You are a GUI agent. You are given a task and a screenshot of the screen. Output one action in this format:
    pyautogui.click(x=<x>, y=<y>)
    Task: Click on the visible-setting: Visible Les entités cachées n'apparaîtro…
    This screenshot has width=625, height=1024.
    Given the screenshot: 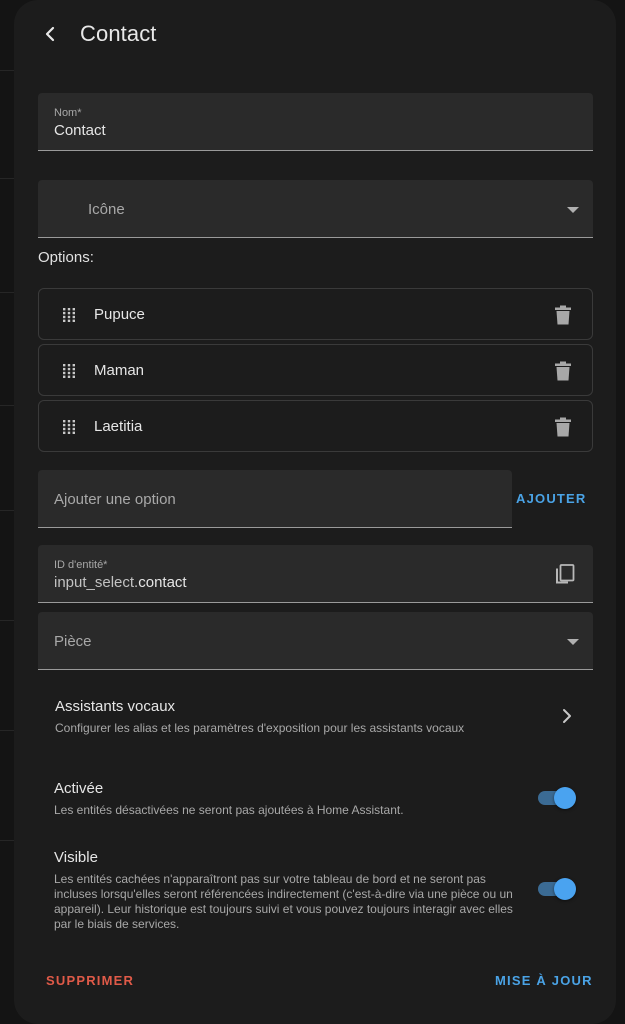 What is the action you would take?
    pyautogui.click(x=324, y=890)
    